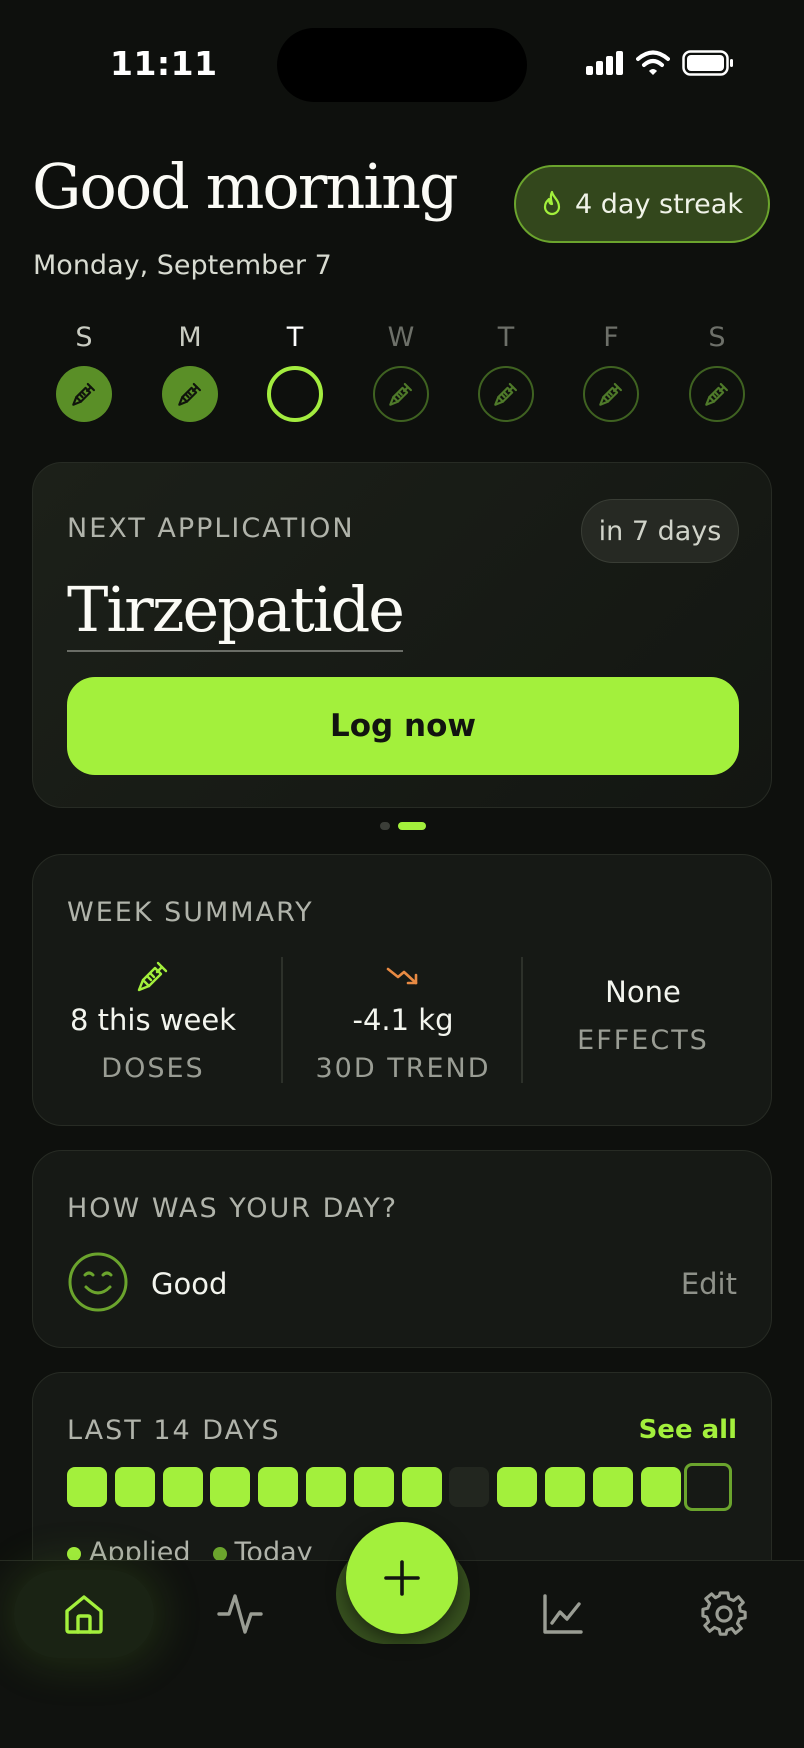 The image size is (804, 1748). What do you see at coordinates (653, 62) in the screenshot?
I see `wifi-icon` at bounding box center [653, 62].